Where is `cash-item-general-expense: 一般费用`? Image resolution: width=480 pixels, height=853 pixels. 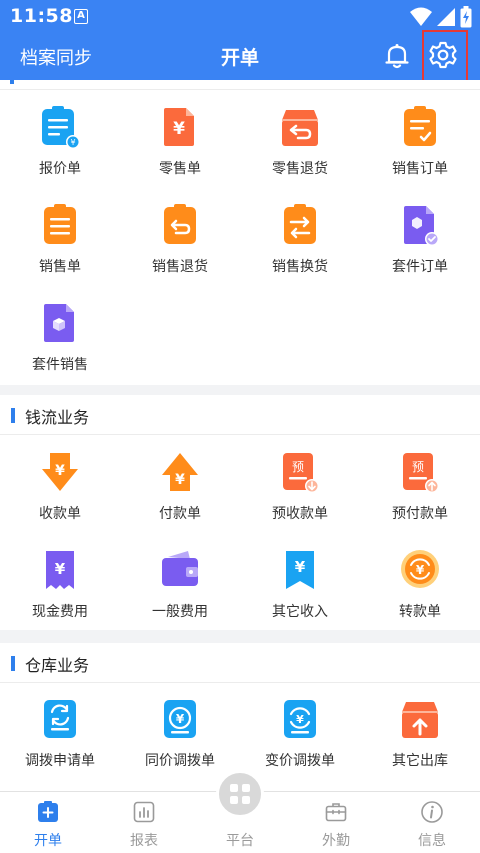 cash-item-general-expense: 一般费用 is located at coordinates (180, 597).